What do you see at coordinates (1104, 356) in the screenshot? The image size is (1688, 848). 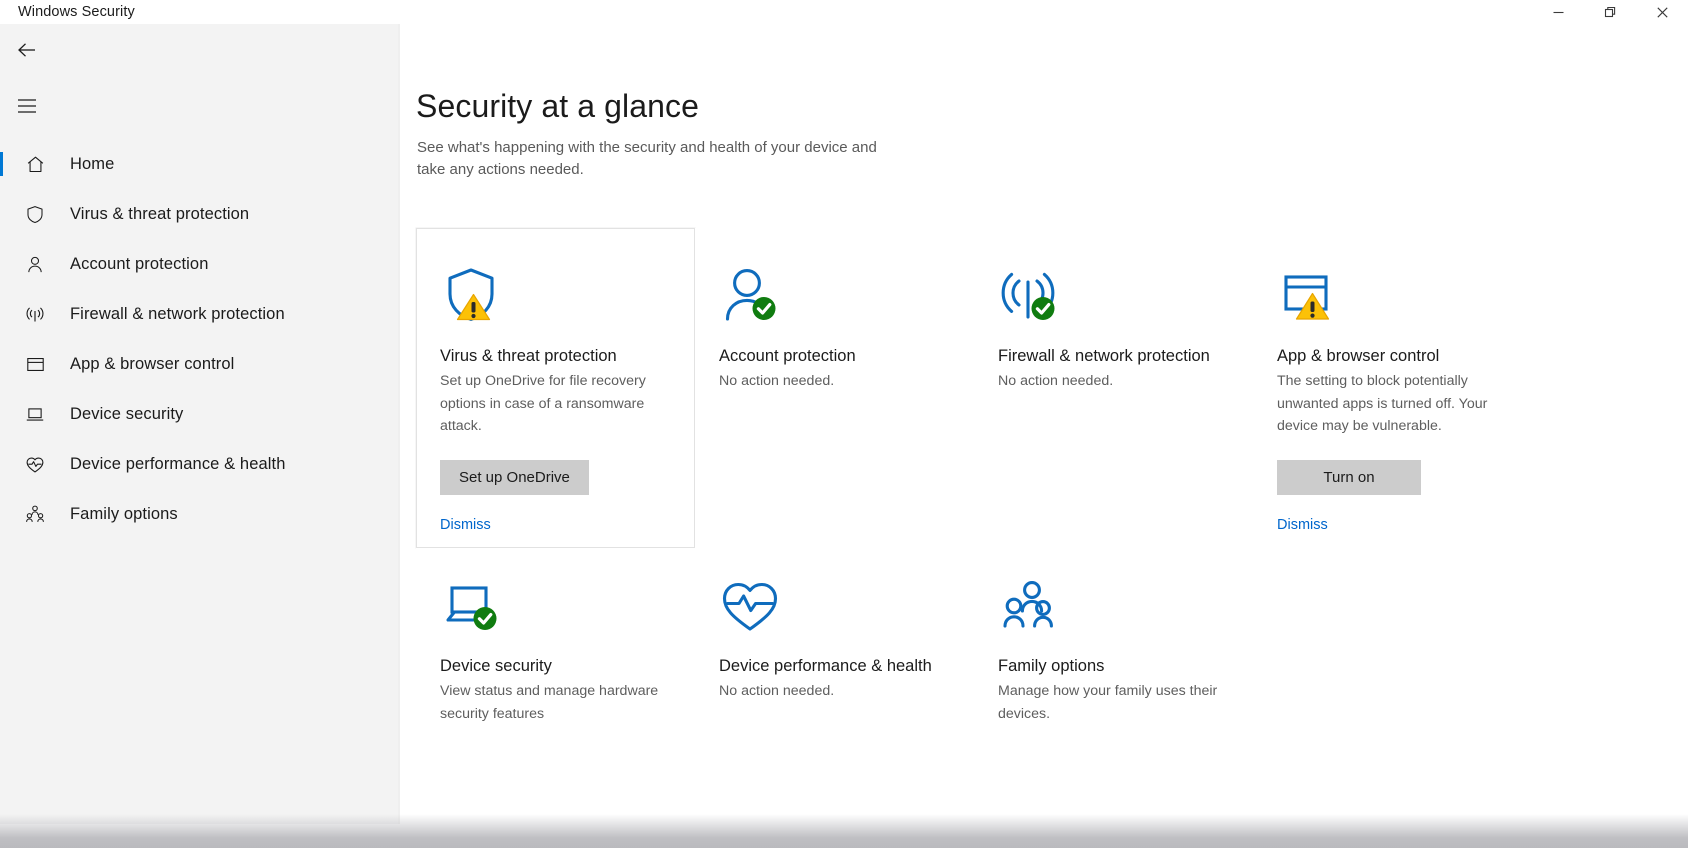 I see `card-title: Firewall & network protection` at bounding box center [1104, 356].